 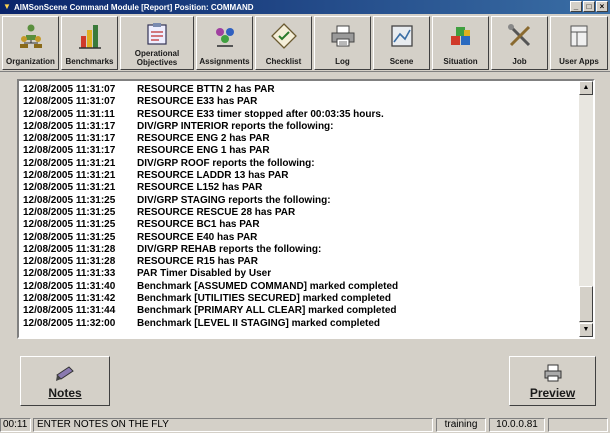 I want to click on assignments-button: Assignments, so click(x=224, y=43).